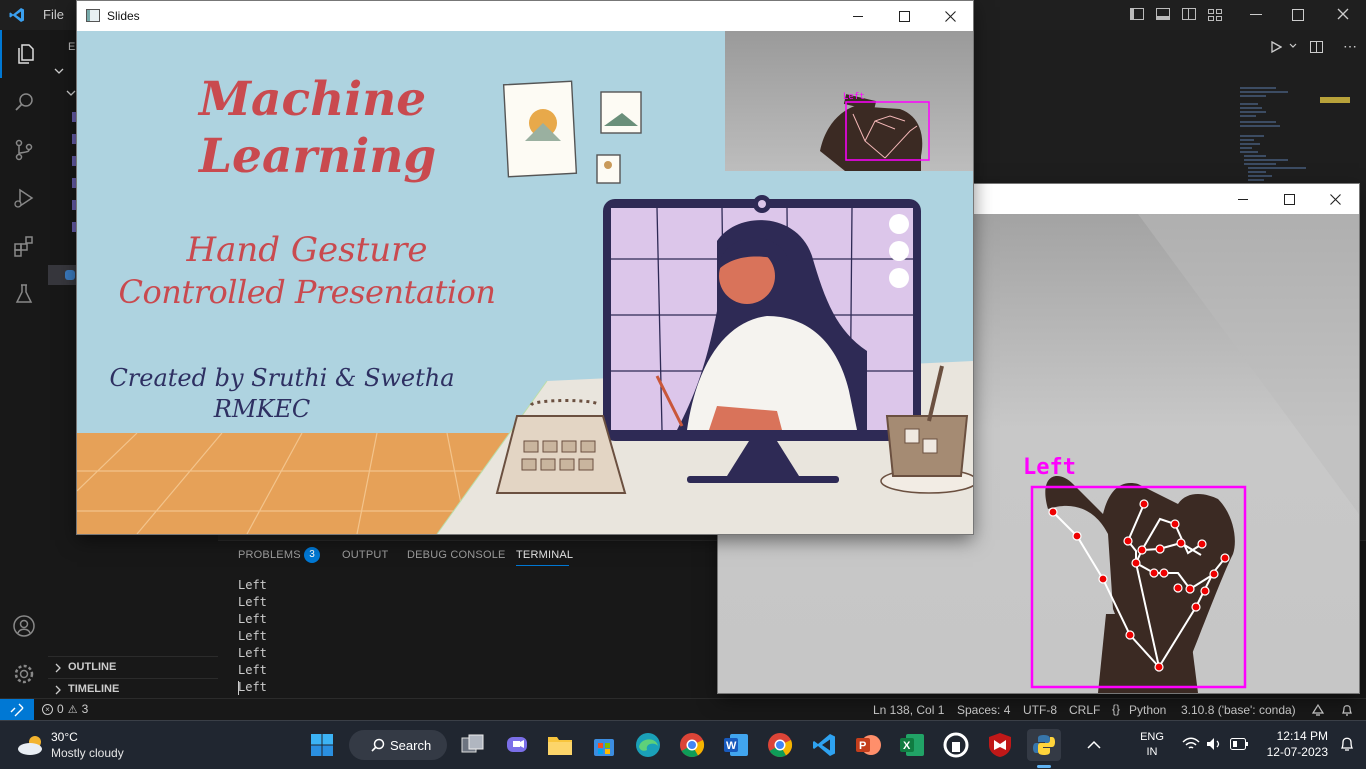 The image size is (1366, 769). I want to click on extensions-activity, so click(24, 246).